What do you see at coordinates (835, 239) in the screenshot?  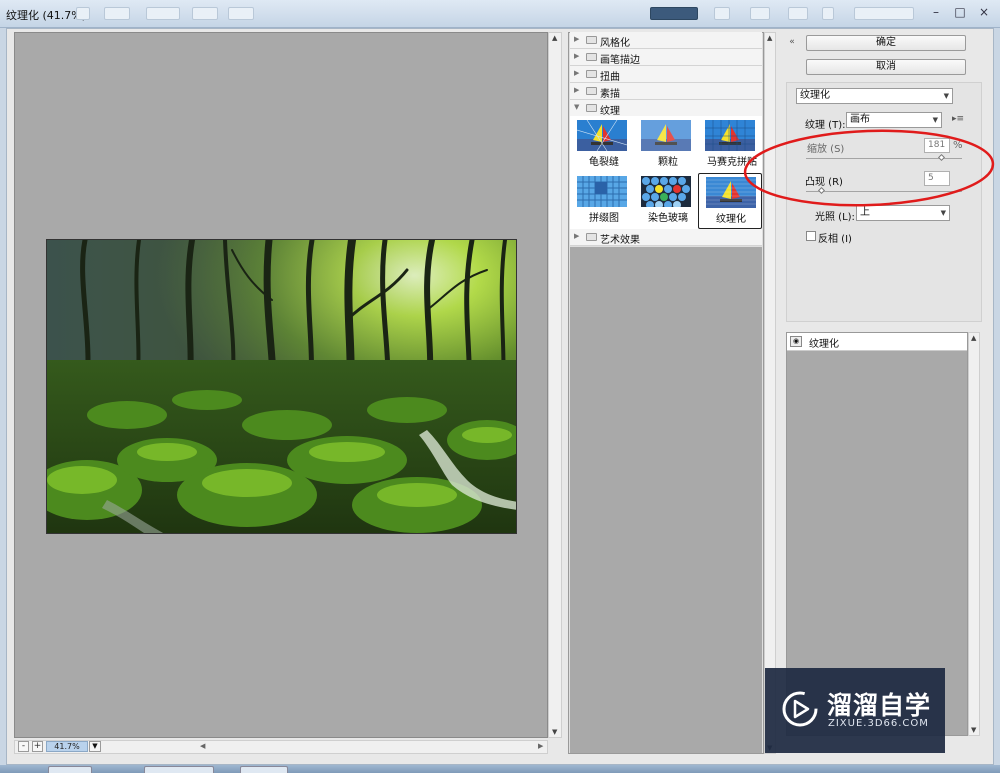 I see `invert-label: 反相 (I)` at bounding box center [835, 239].